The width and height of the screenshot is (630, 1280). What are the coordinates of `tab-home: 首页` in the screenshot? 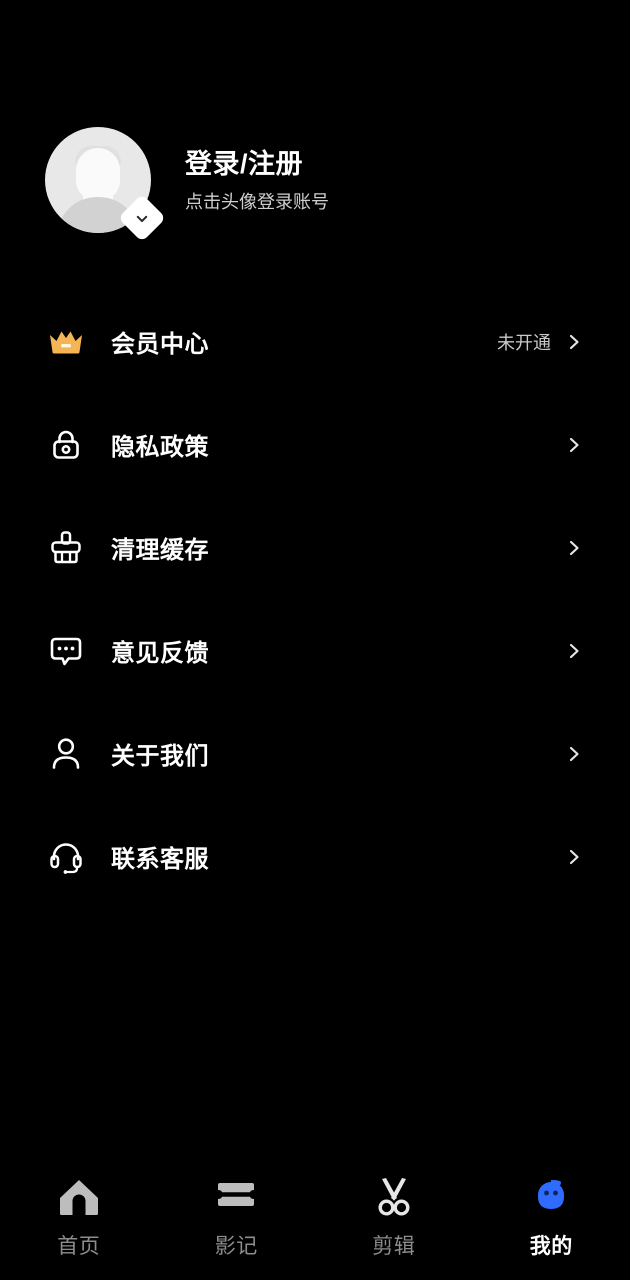 It's located at (79, 1217).